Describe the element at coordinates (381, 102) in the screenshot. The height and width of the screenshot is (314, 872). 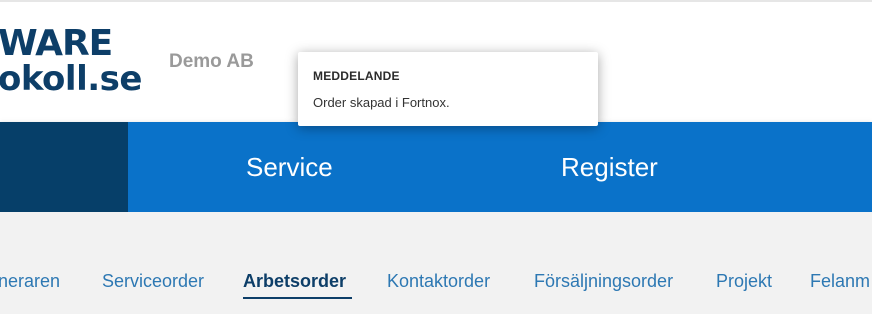
I see `notification-message: Order skapad i Fortnox.` at that location.